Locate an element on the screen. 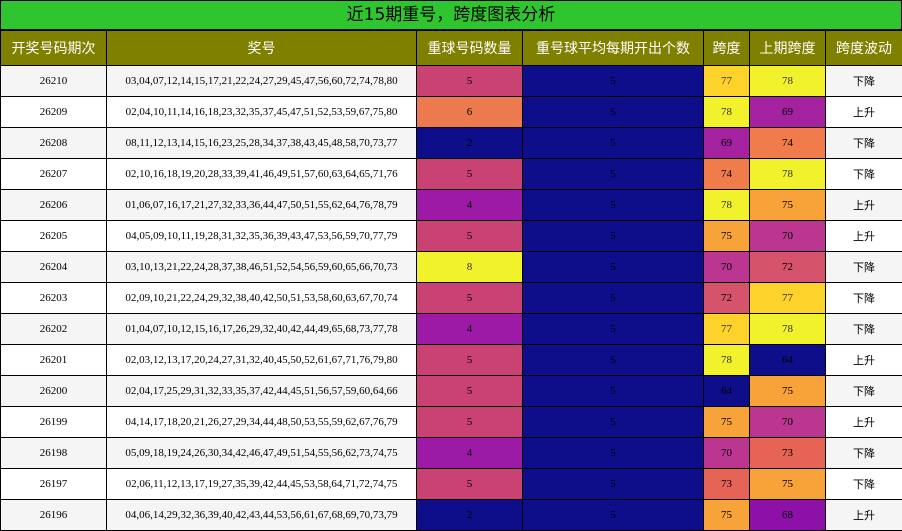 The height and width of the screenshot is (531, 902). cell-period: 26204 is located at coordinates (53, 267).